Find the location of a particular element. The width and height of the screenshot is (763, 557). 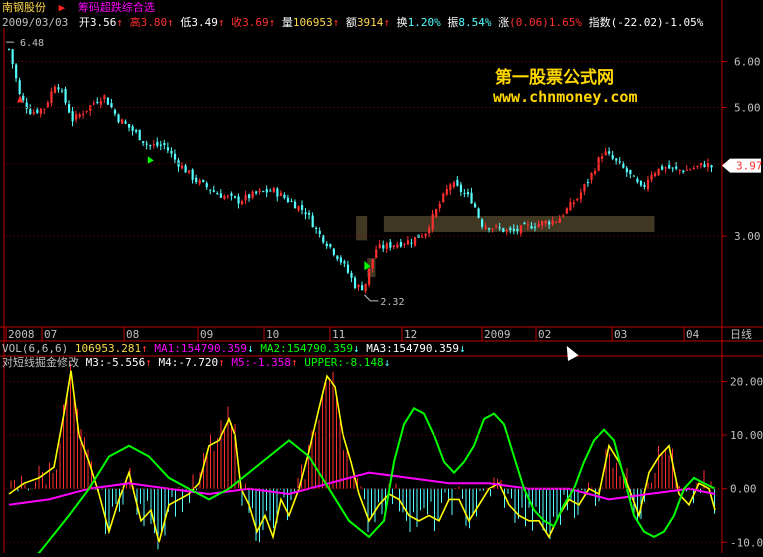

low-marker-line is located at coordinates (371, 298).